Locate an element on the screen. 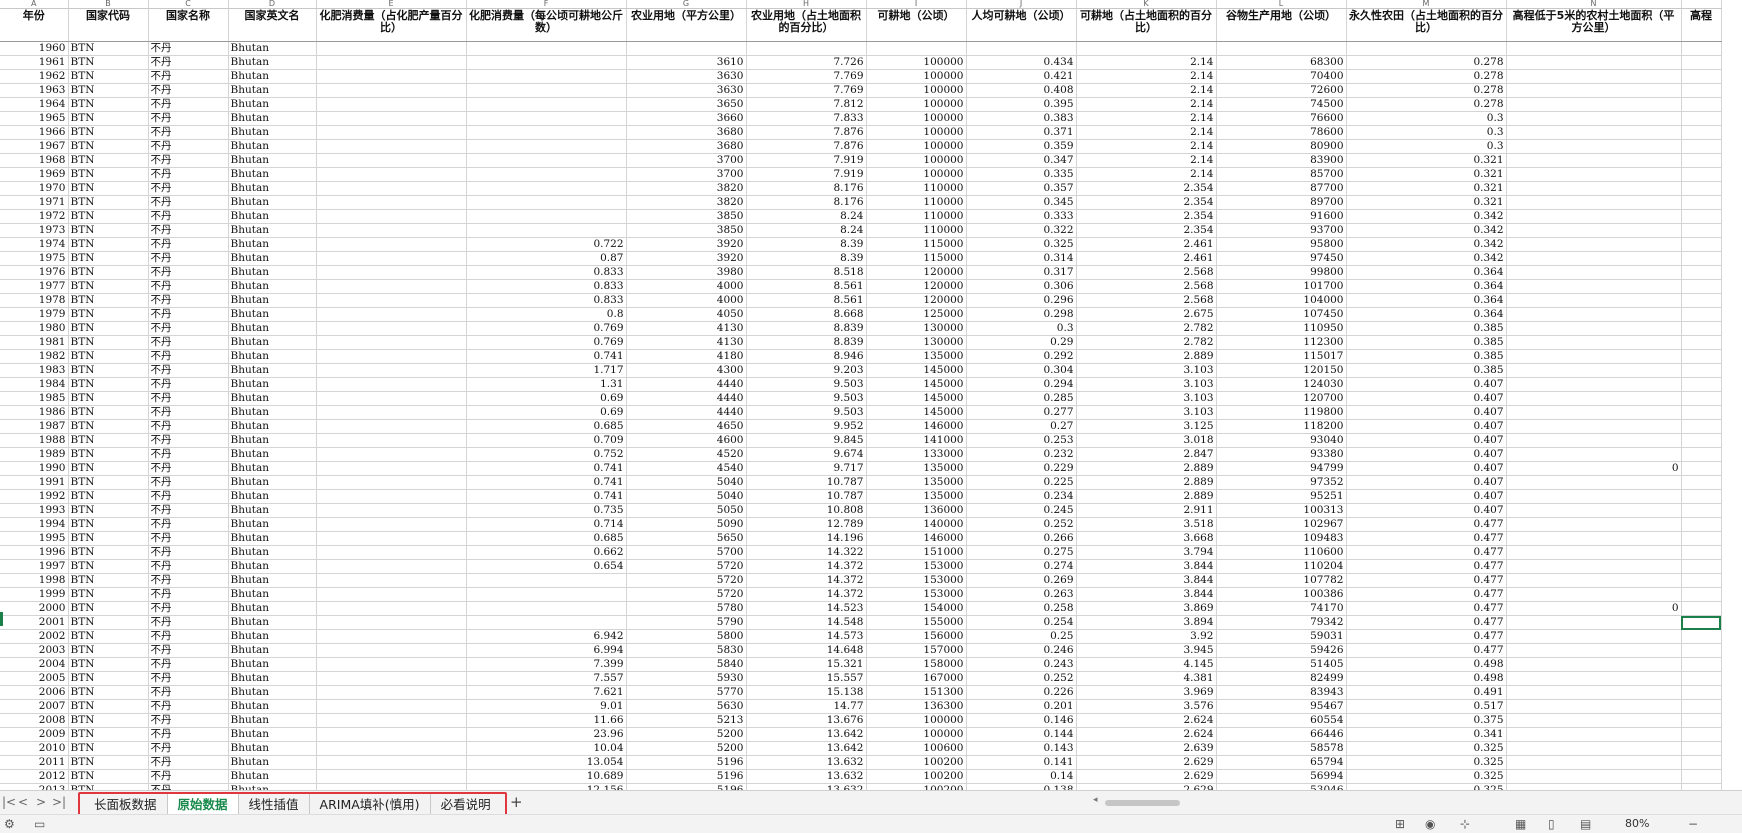  table-cell: 0.341 is located at coordinates (1426, 734).